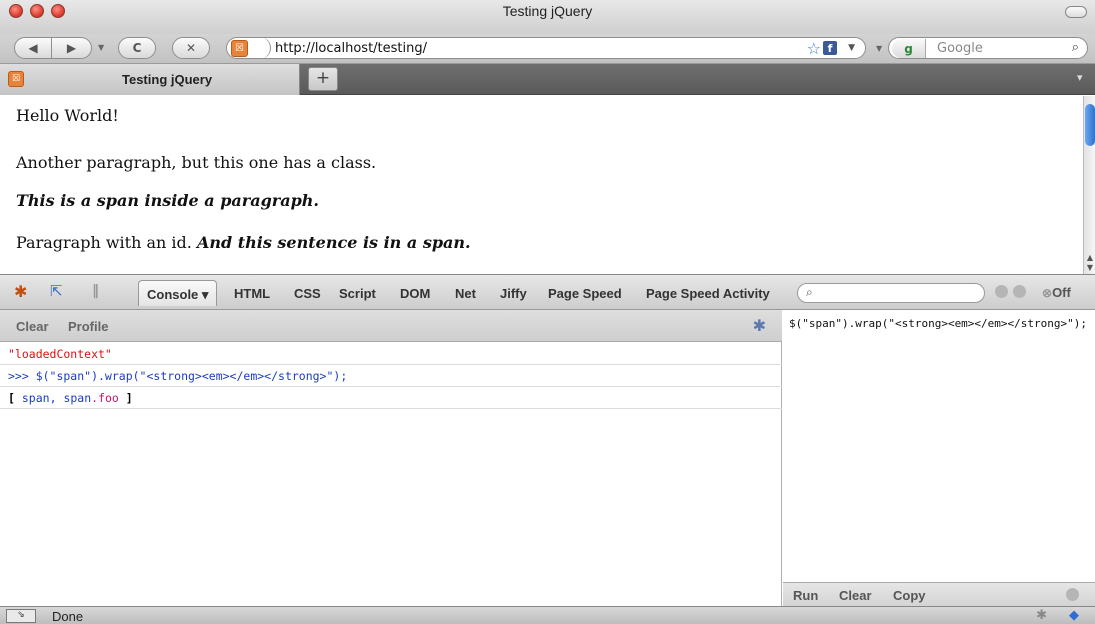 The width and height of the screenshot is (1095, 624). I want to click on paragraph-id-span: And this sentence is in a span., so click(333, 242).